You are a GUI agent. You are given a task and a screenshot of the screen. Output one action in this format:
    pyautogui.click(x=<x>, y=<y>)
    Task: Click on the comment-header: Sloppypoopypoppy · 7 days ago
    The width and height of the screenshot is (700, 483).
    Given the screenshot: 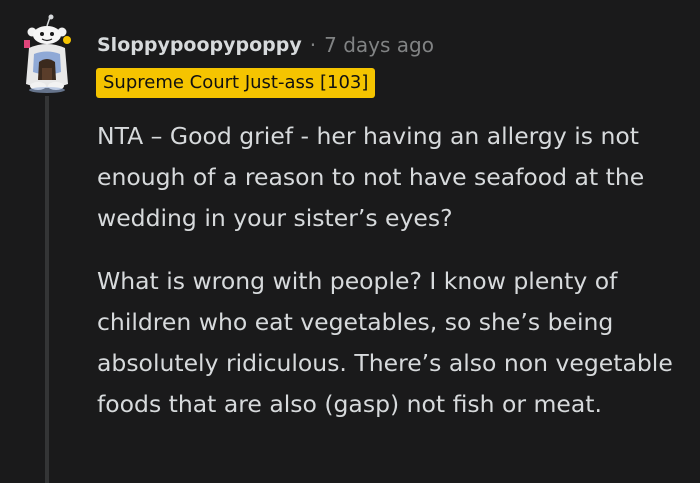 What is the action you would take?
    pyautogui.click(x=265, y=45)
    